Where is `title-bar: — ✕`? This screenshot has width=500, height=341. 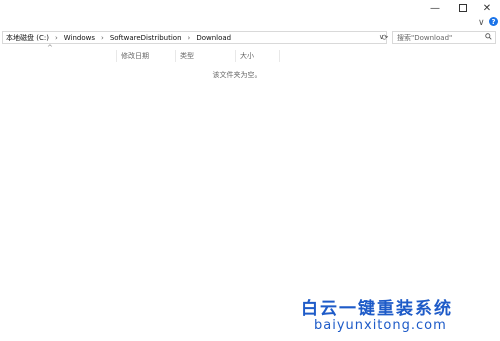
title-bar: — ✕ is located at coordinates (250, 9).